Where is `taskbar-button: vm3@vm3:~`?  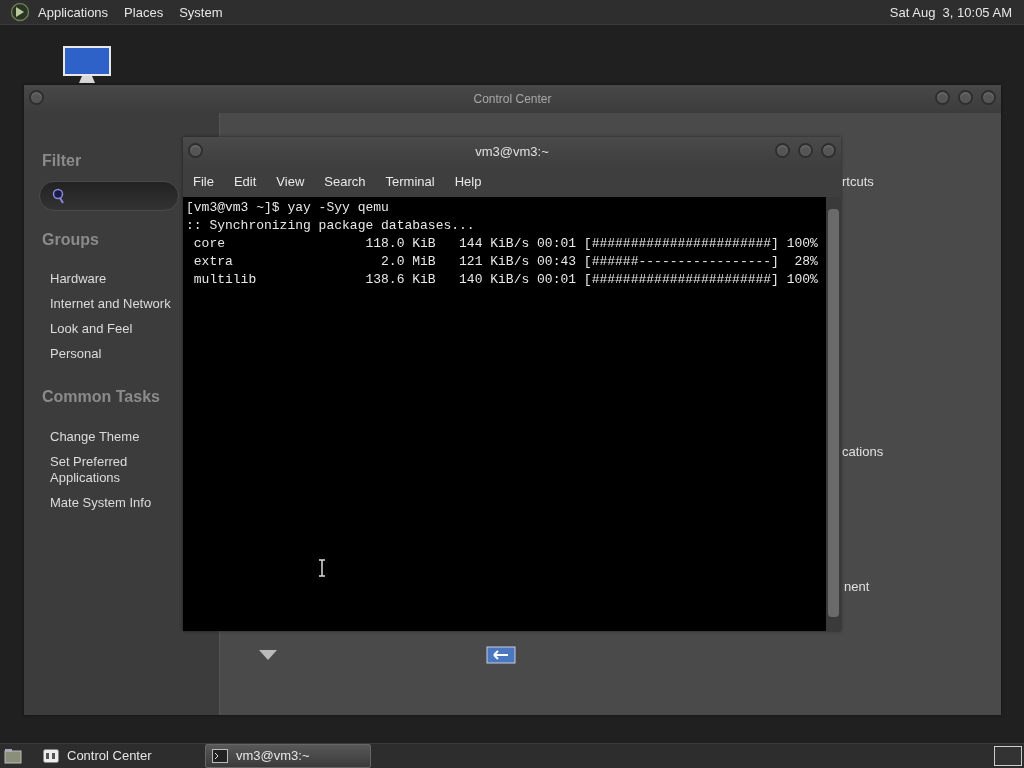
taskbar-button: vm3@vm3:~ is located at coordinates (288, 756).